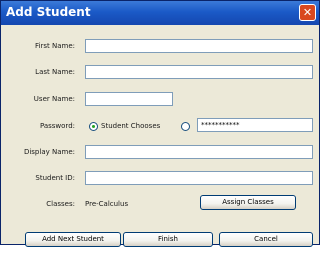 Image resolution: width=320 pixels, height=256 pixels. Describe the element at coordinates (255, 125) in the screenshot. I see `password-field: ***********` at that location.